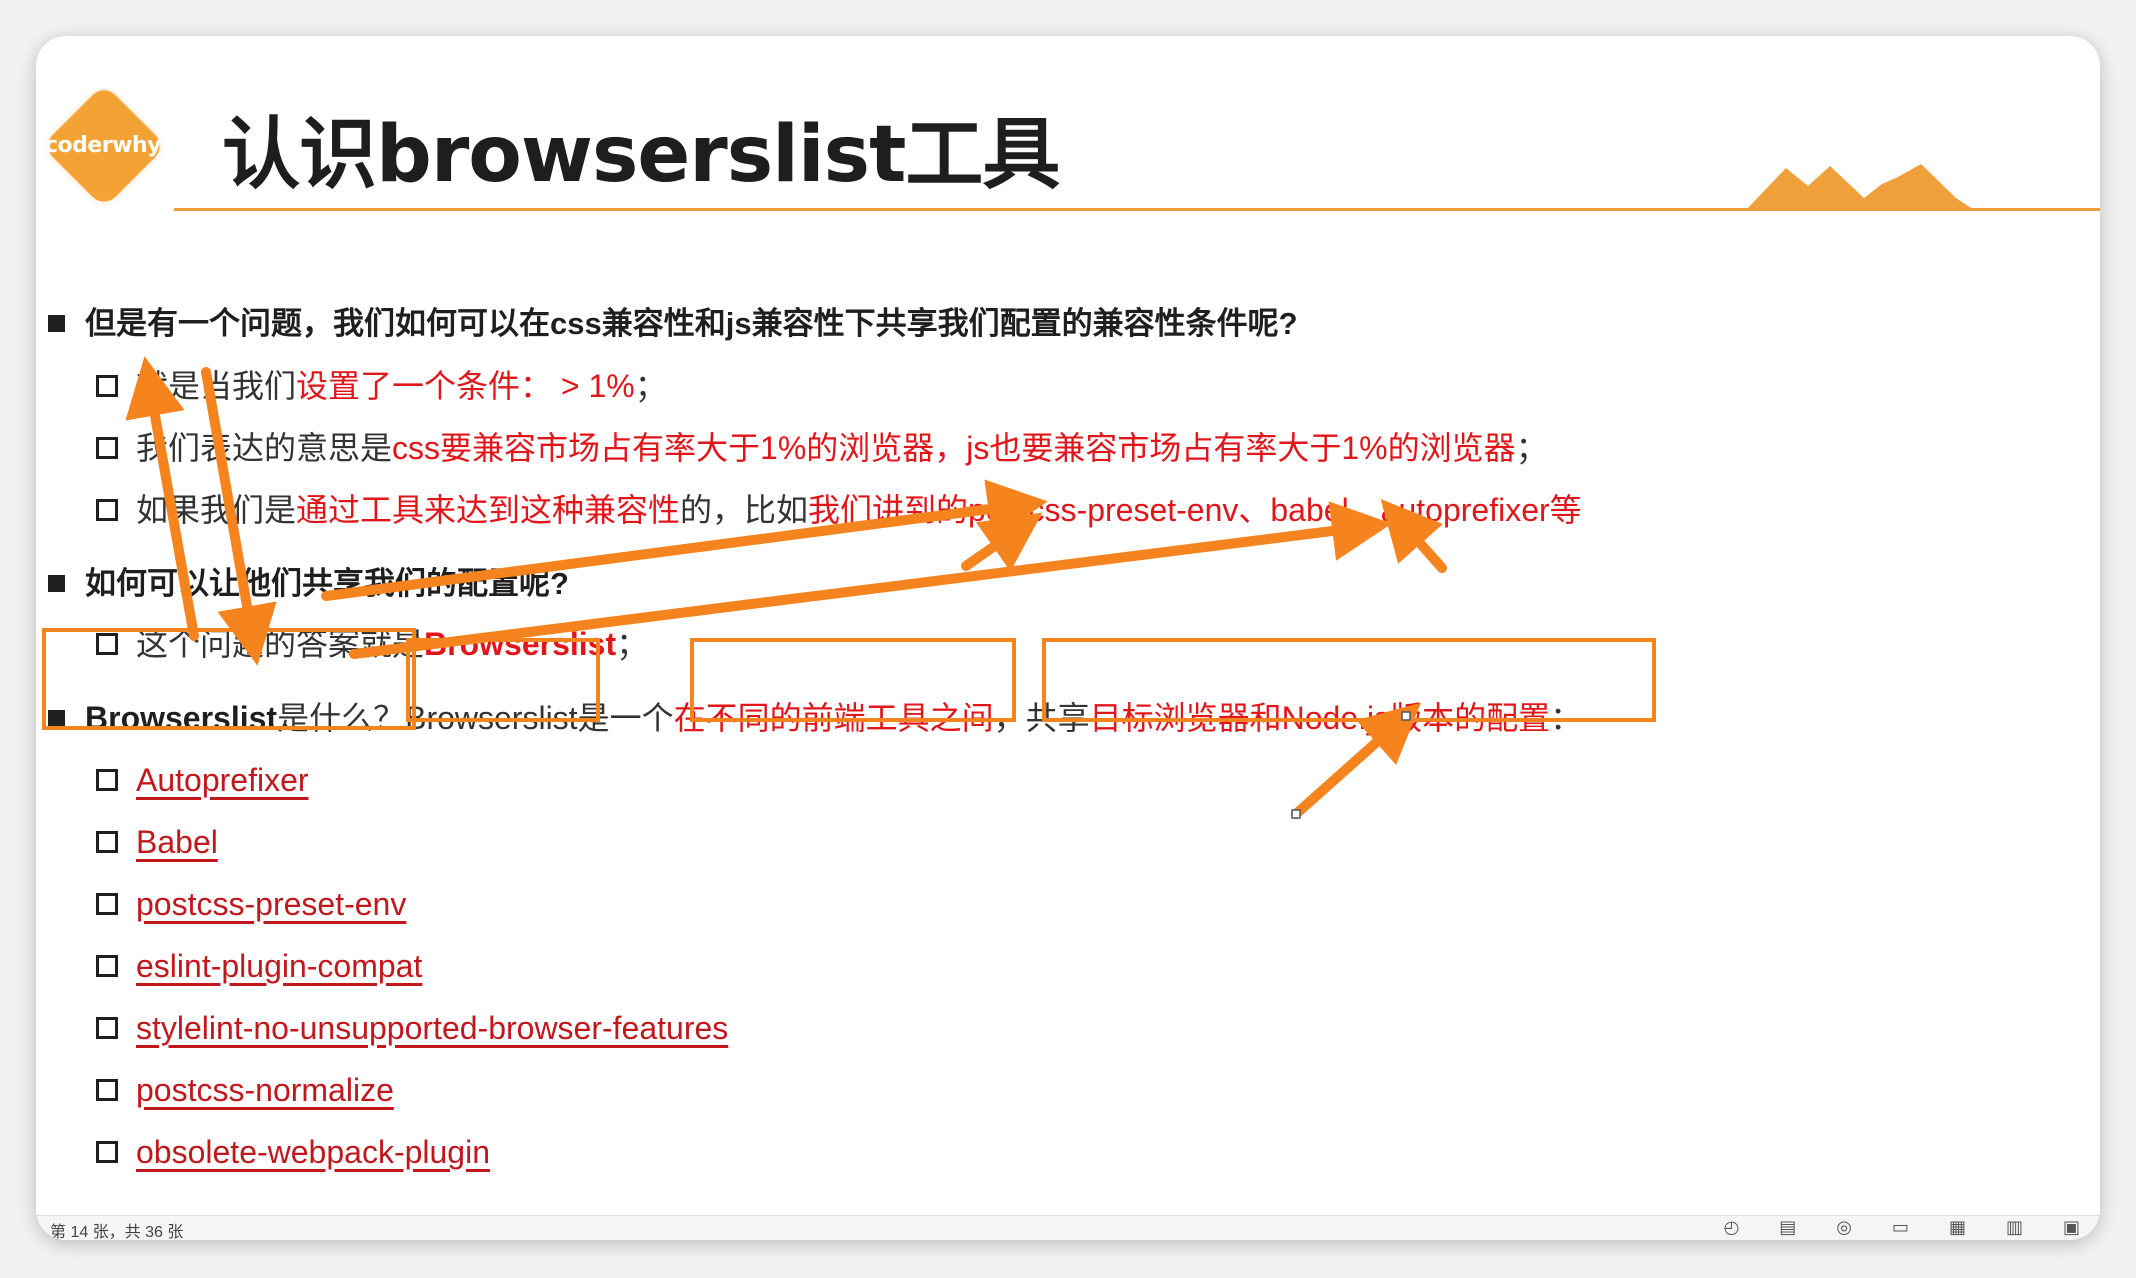 This screenshot has width=2136, height=1278. What do you see at coordinates (280, 644) in the screenshot?
I see `text: 这个问题的答案就是` at bounding box center [280, 644].